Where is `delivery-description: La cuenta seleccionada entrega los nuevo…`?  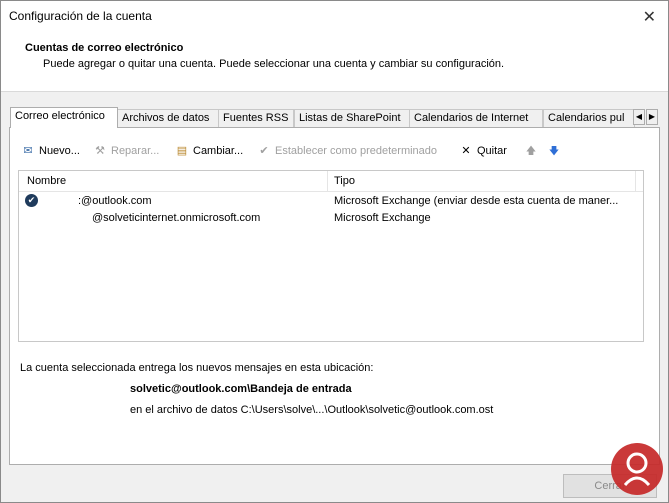
delivery-description: La cuenta seleccionada entrega los nuevo… is located at coordinates (197, 368).